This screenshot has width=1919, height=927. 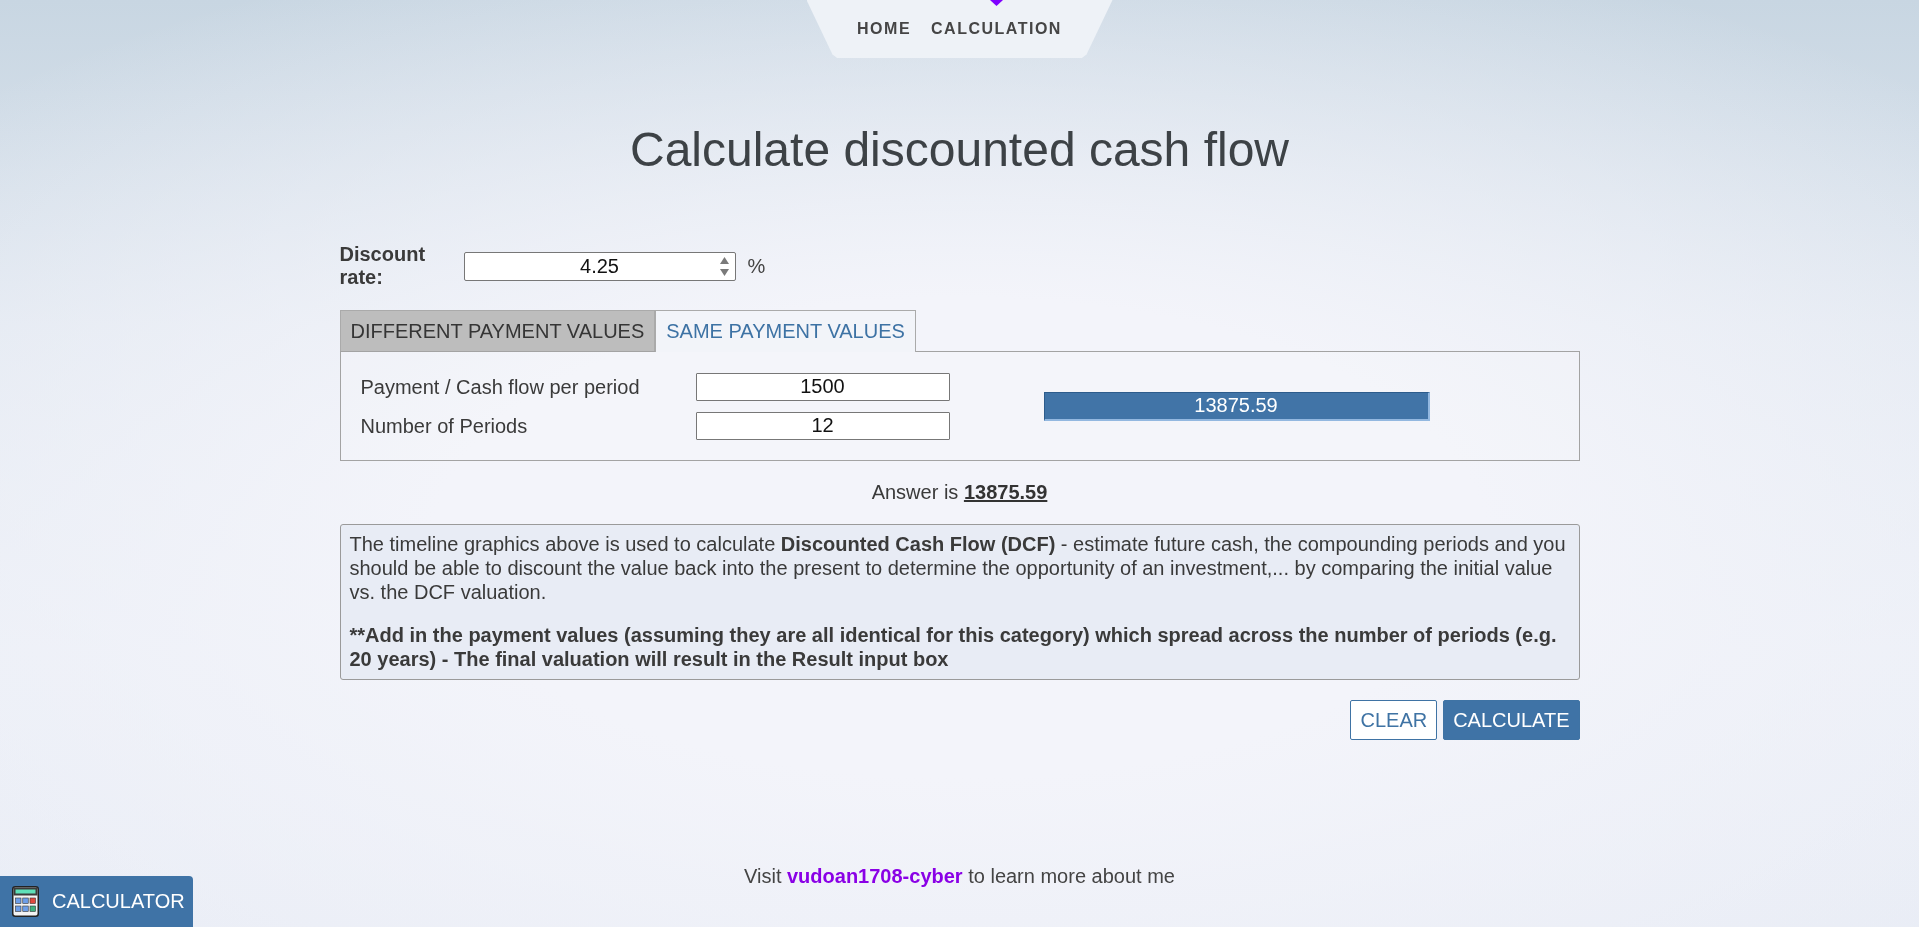 I want to click on field-label: Discount rate:, so click(x=383, y=266).